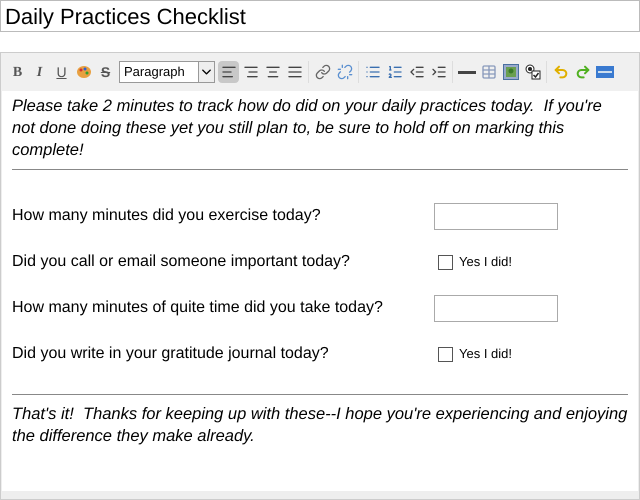 The width and height of the screenshot is (640, 500). I want to click on caret-icon, so click(206, 72).